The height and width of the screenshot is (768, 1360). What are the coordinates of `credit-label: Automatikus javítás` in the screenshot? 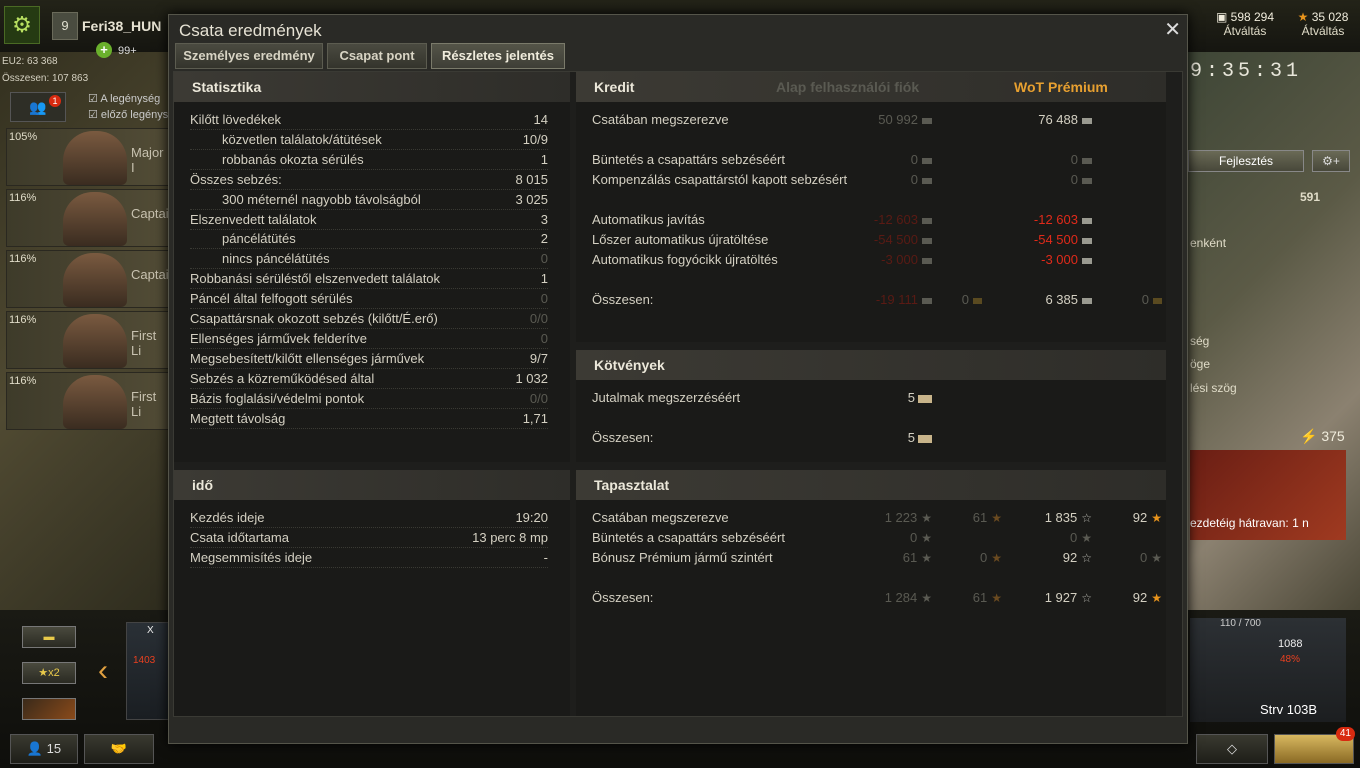 It's located at (648, 219).